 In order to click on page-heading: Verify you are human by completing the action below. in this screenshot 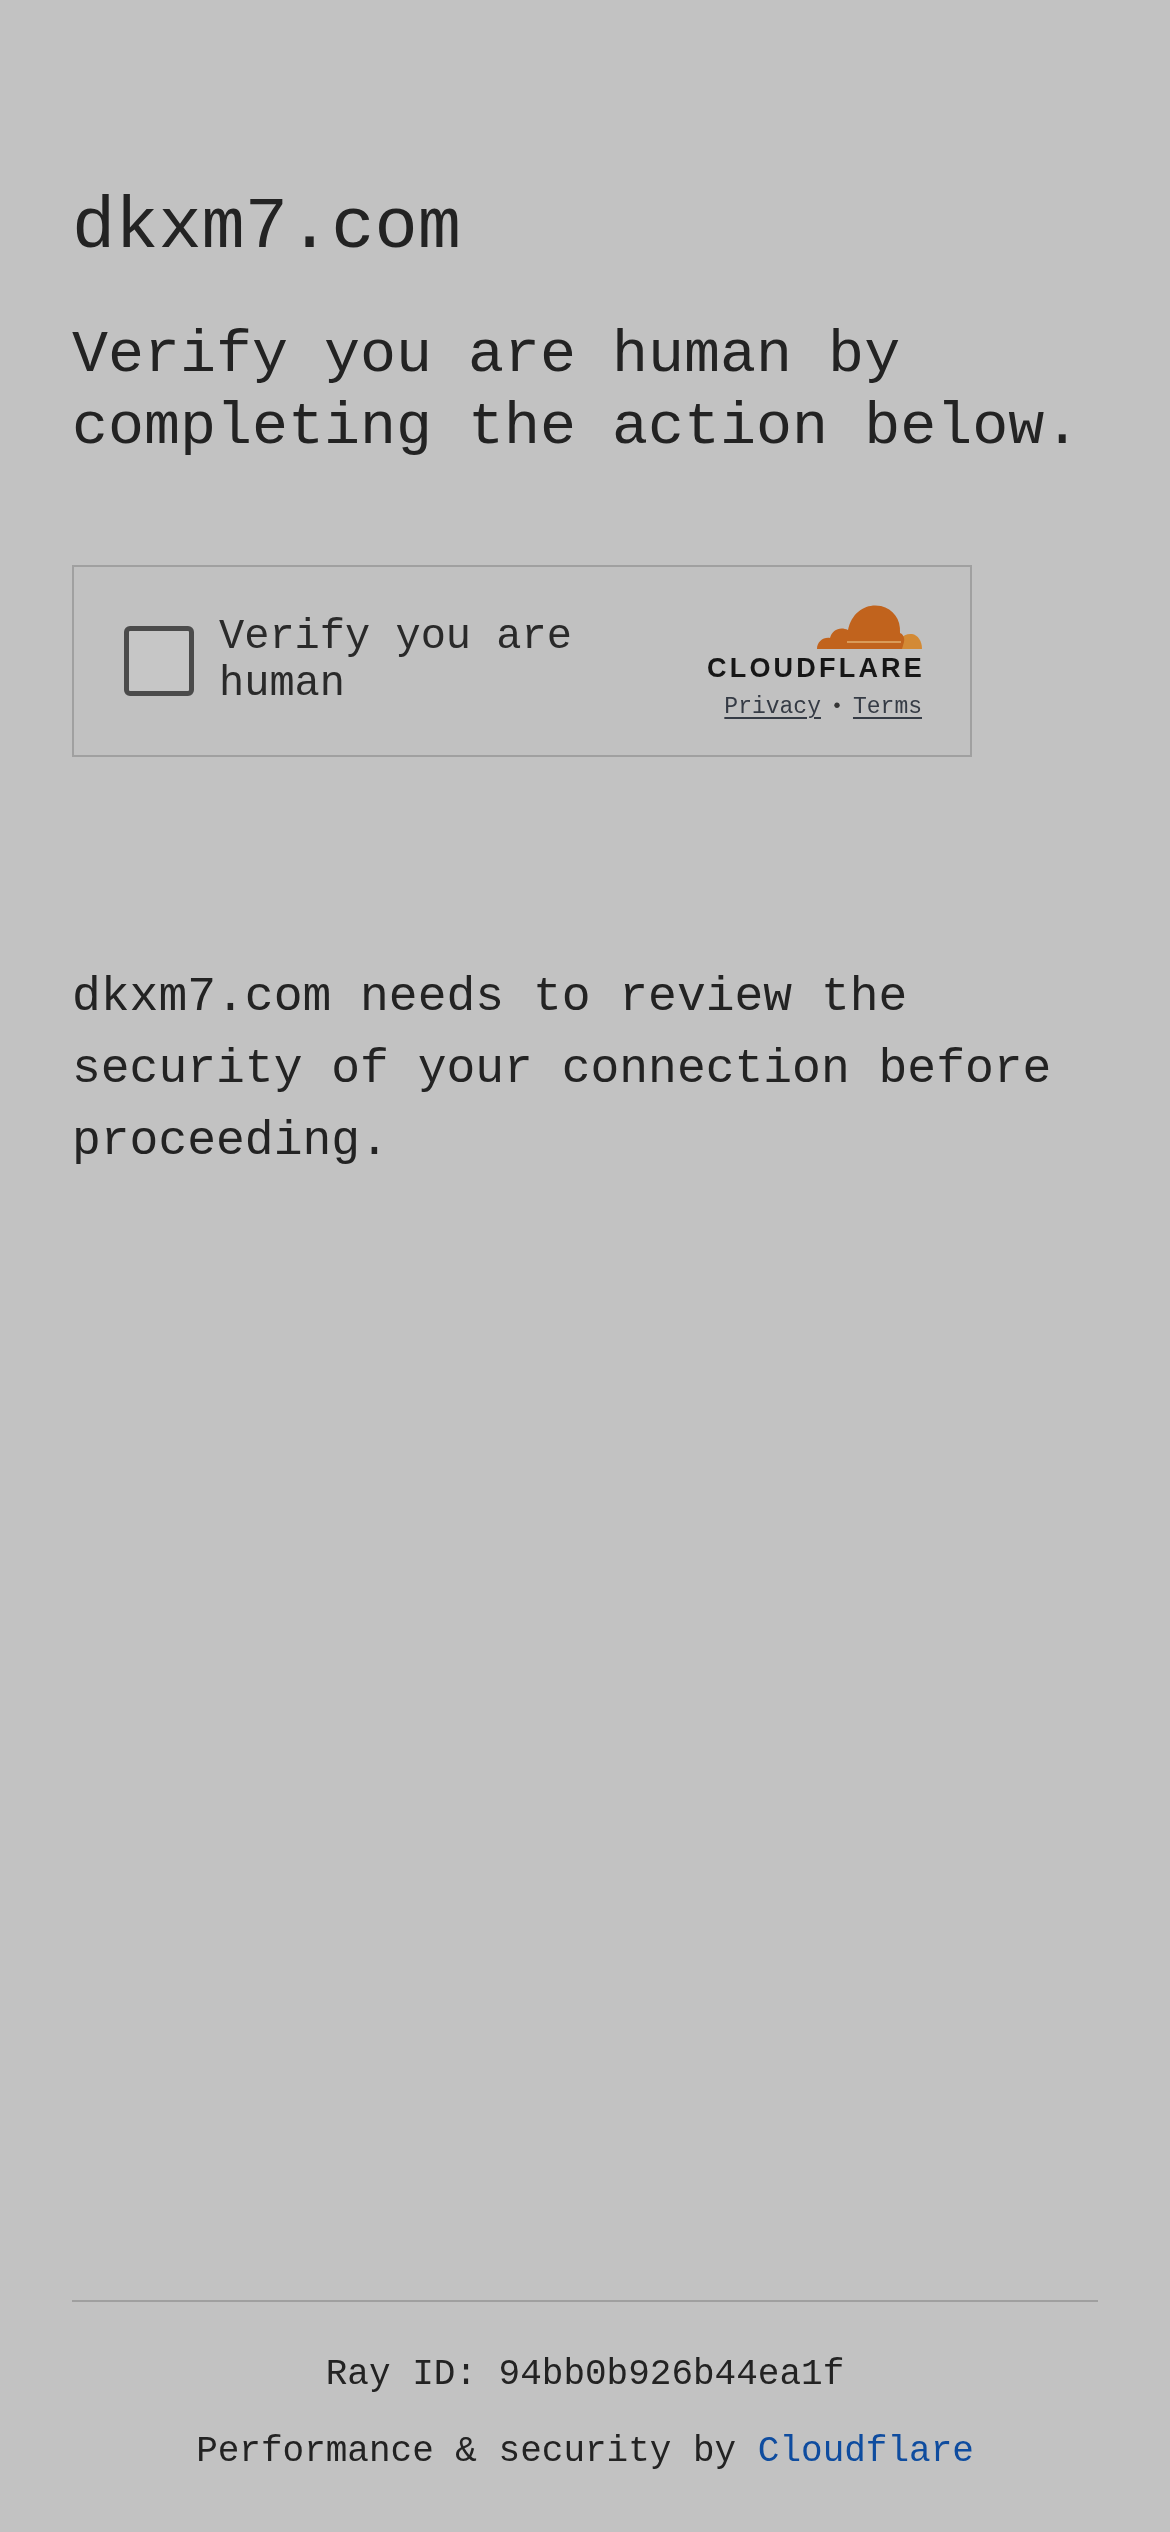, I will do `click(577, 391)`.